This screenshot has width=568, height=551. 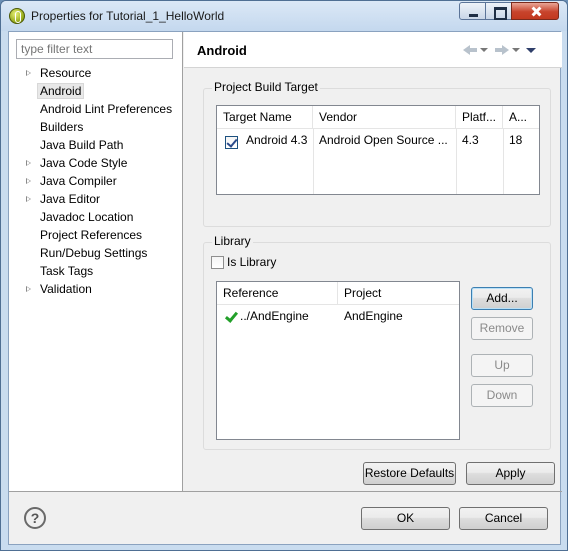 What do you see at coordinates (35, 518) in the screenshot?
I see `help-icon: ?` at bounding box center [35, 518].